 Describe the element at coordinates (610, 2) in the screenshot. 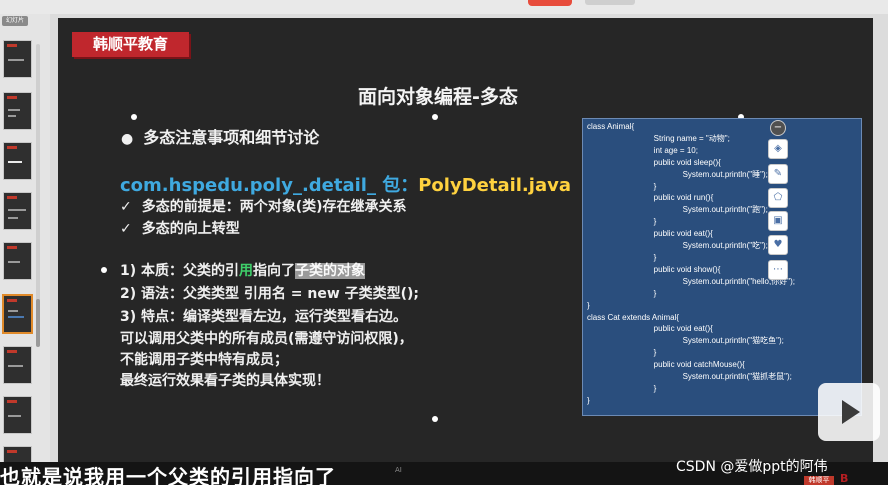

I see `toolbar-menu-button` at that location.